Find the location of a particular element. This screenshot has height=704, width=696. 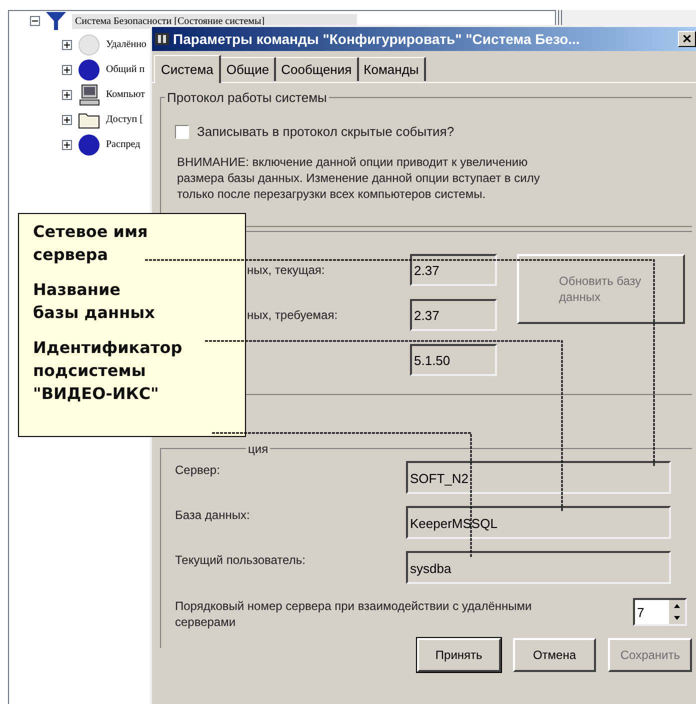

collapse-icon is located at coordinates (35, 21).